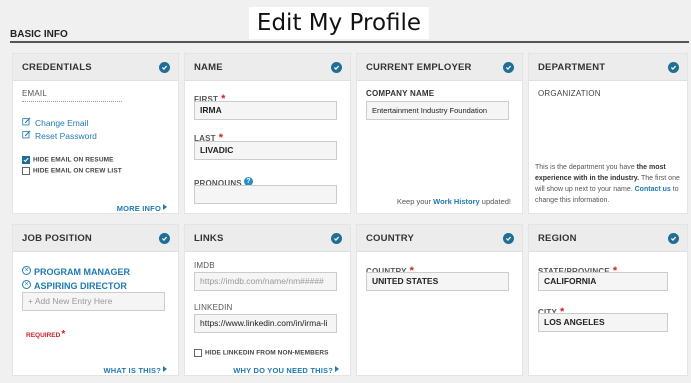 The width and height of the screenshot is (691, 383). What do you see at coordinates (267, 353) in the screenshot?
I see `hide-linkedin-label: HIDE LINKEDIN FROM NON-MEMBERS` at bounding box center [267, 353].